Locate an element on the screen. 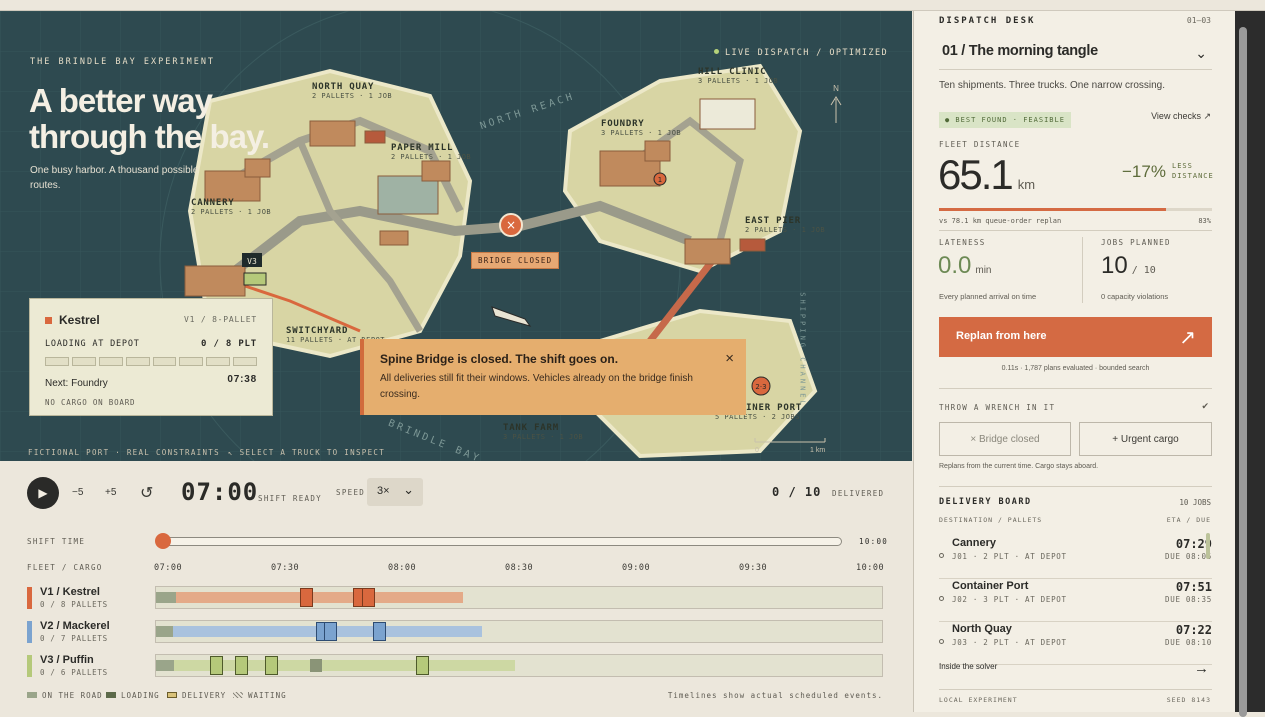 This screenshot has height=717, width=1265. distance-value: 65.1 km is located at coordinates (987, 174).